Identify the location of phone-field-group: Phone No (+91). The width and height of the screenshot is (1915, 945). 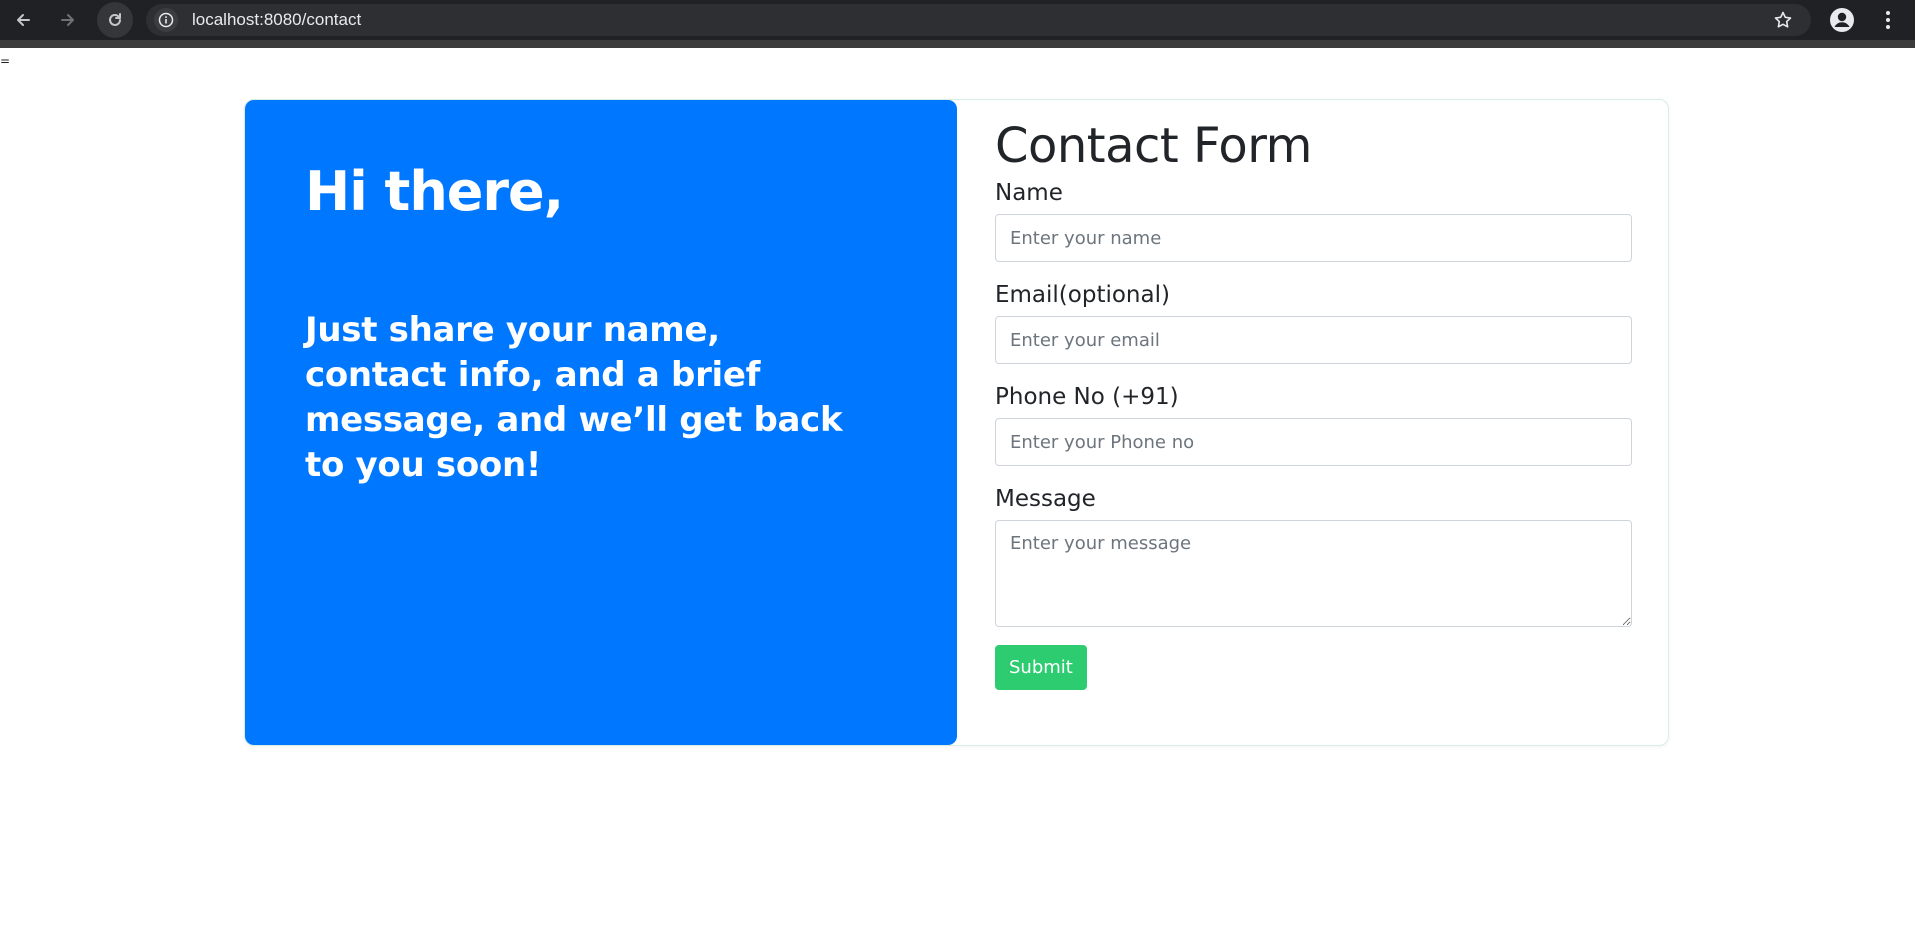
(1315, 424).